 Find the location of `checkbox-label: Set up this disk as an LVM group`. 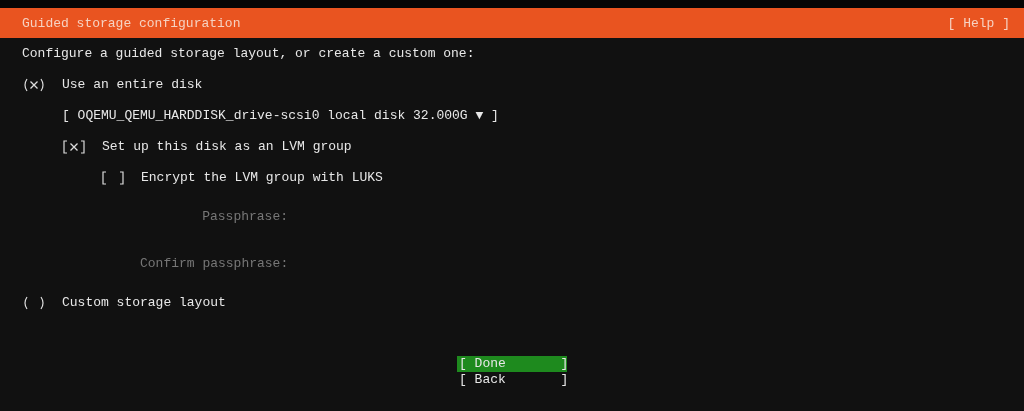

checkbox-label: Set up this disk as an LVM group is located at coordinates (227, 146).